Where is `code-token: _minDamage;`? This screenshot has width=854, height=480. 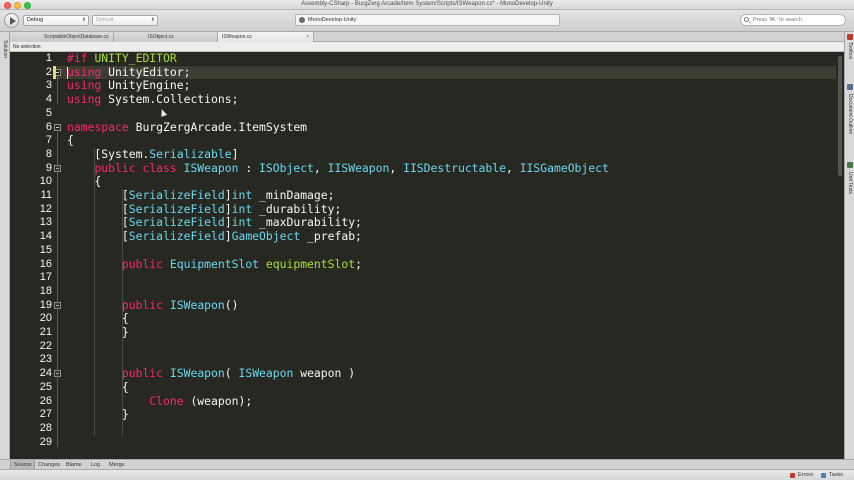 code-token: _minDamage; is located at coordinates (293, 195).